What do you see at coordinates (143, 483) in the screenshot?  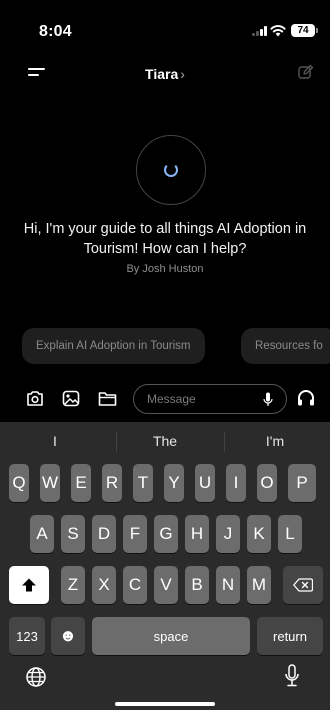 I see `key-t: T` at bounding box center [143, 483].